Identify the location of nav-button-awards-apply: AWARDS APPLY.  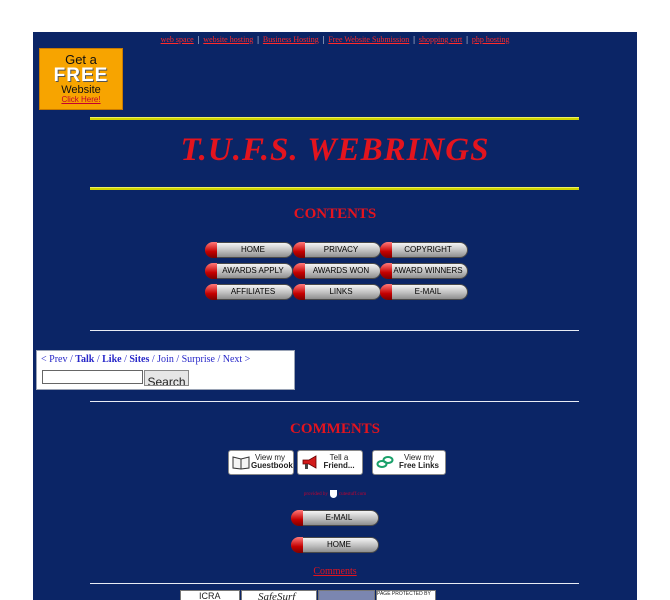
(249, 271).